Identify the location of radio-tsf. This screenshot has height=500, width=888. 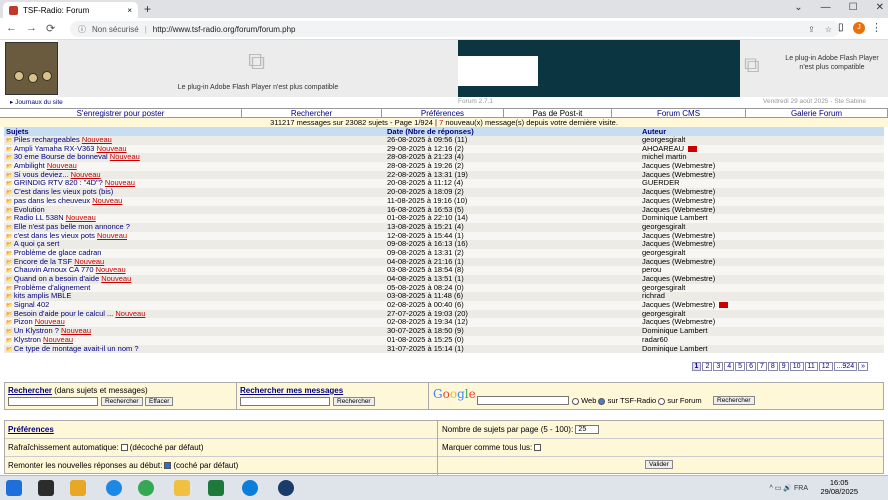
(602, 401).